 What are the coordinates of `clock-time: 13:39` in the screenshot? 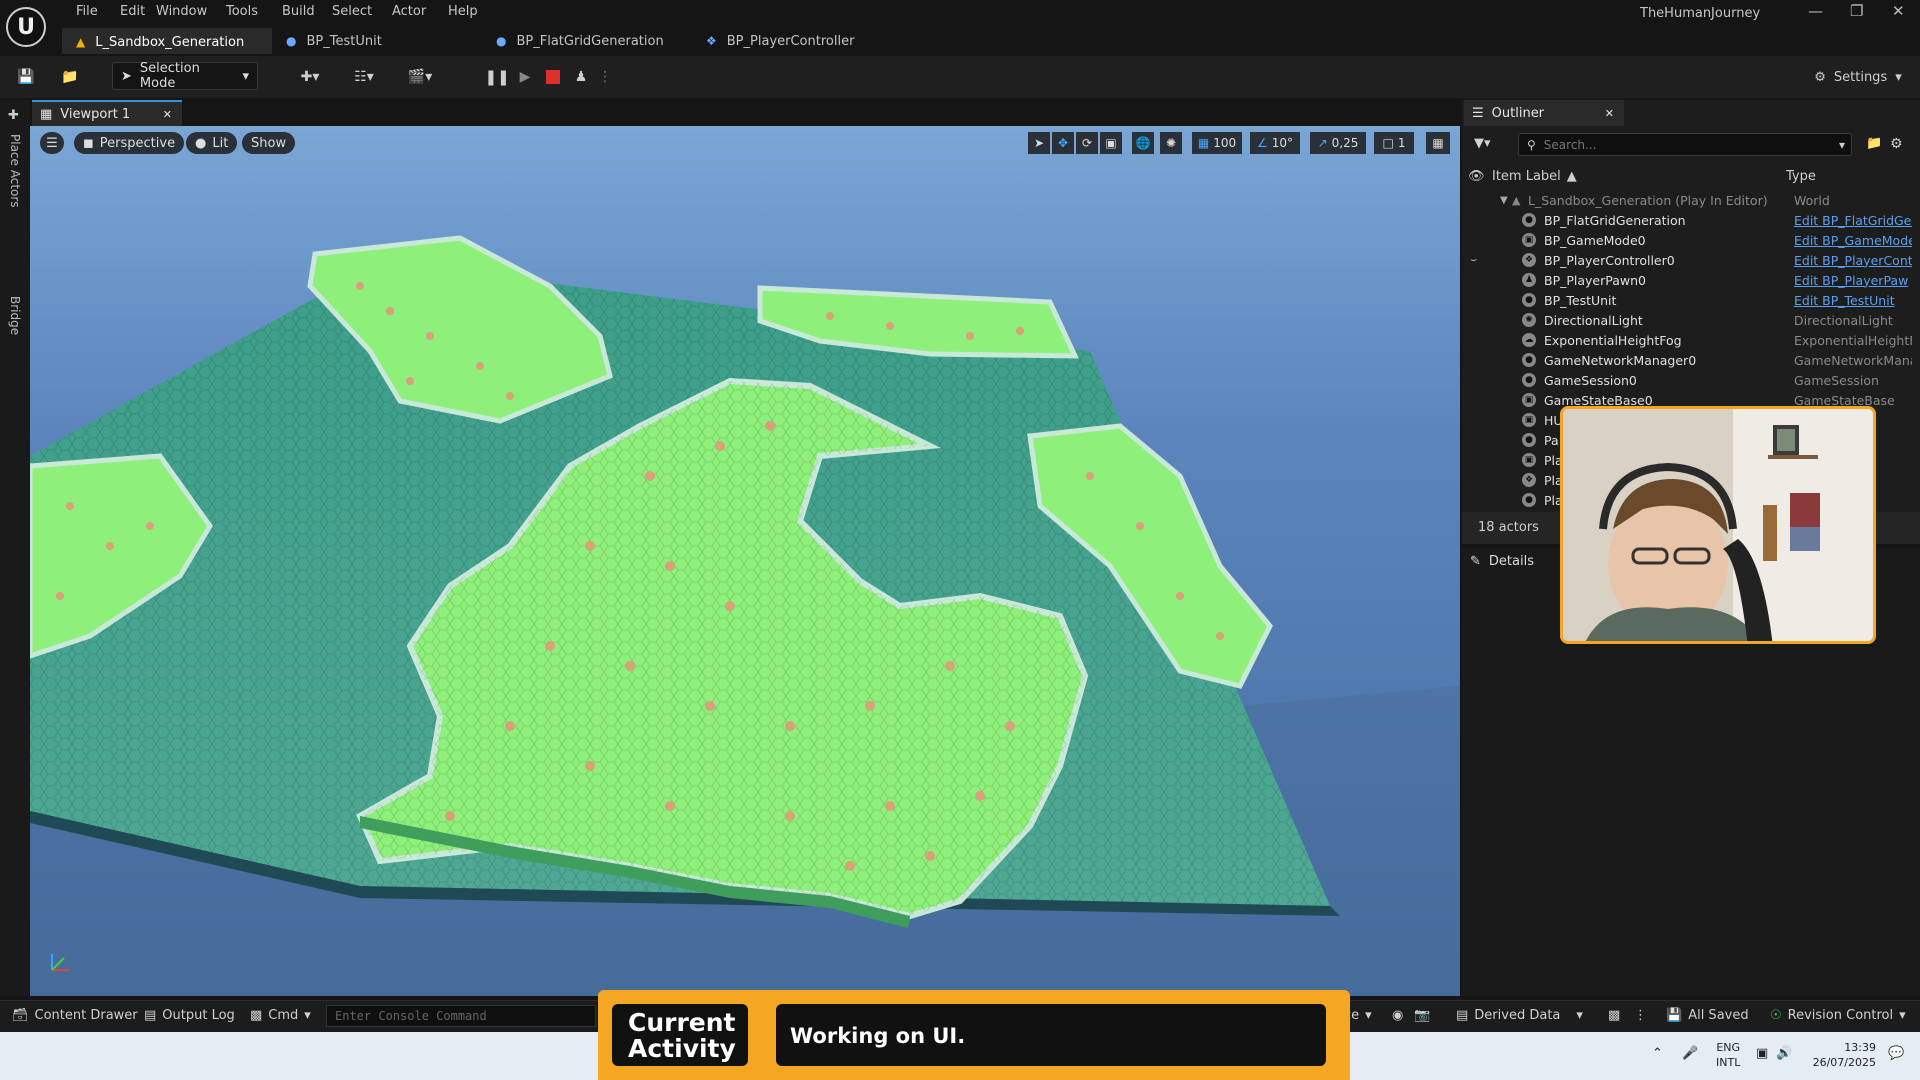 It's located at (1860, 1047).